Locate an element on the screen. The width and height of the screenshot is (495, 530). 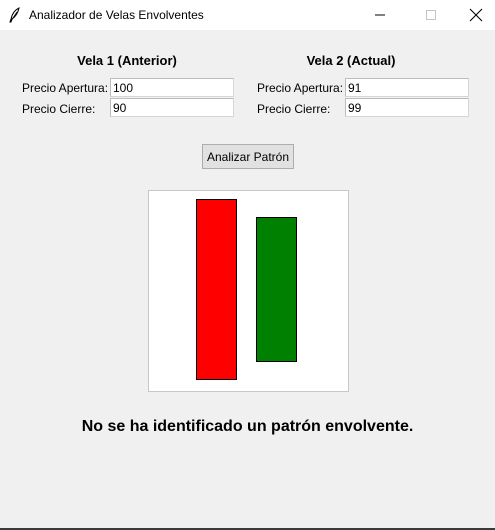
candle2-open-input is located at coordinates (407, 87).